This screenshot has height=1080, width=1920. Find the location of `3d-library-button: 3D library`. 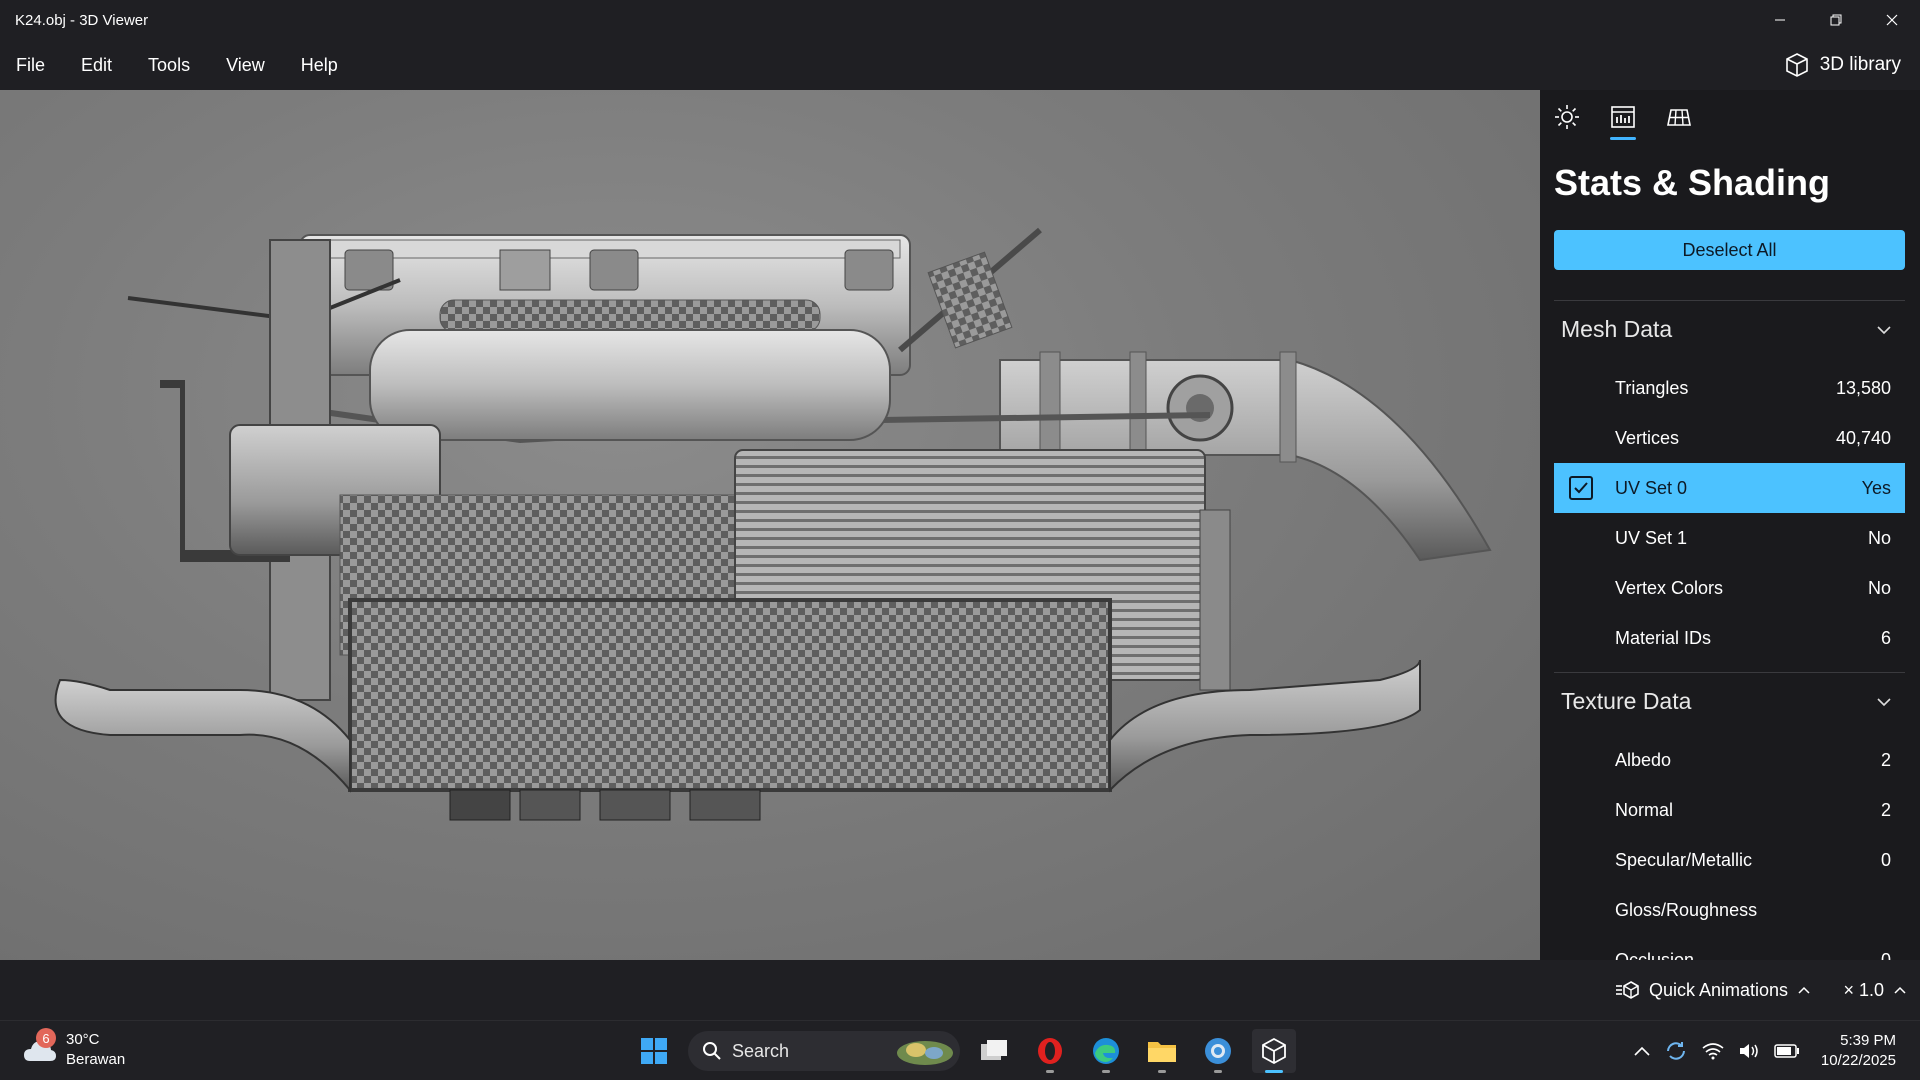

3d-library-button: 3D library is located at coordinates (1842, 65).